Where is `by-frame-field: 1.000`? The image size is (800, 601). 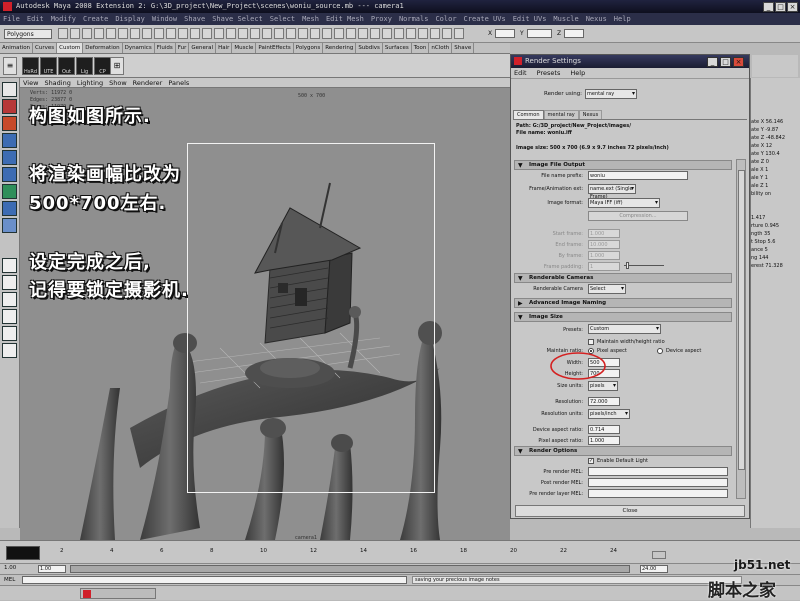 by-frame-field: 1.000 is located at coordinates (604, 255).